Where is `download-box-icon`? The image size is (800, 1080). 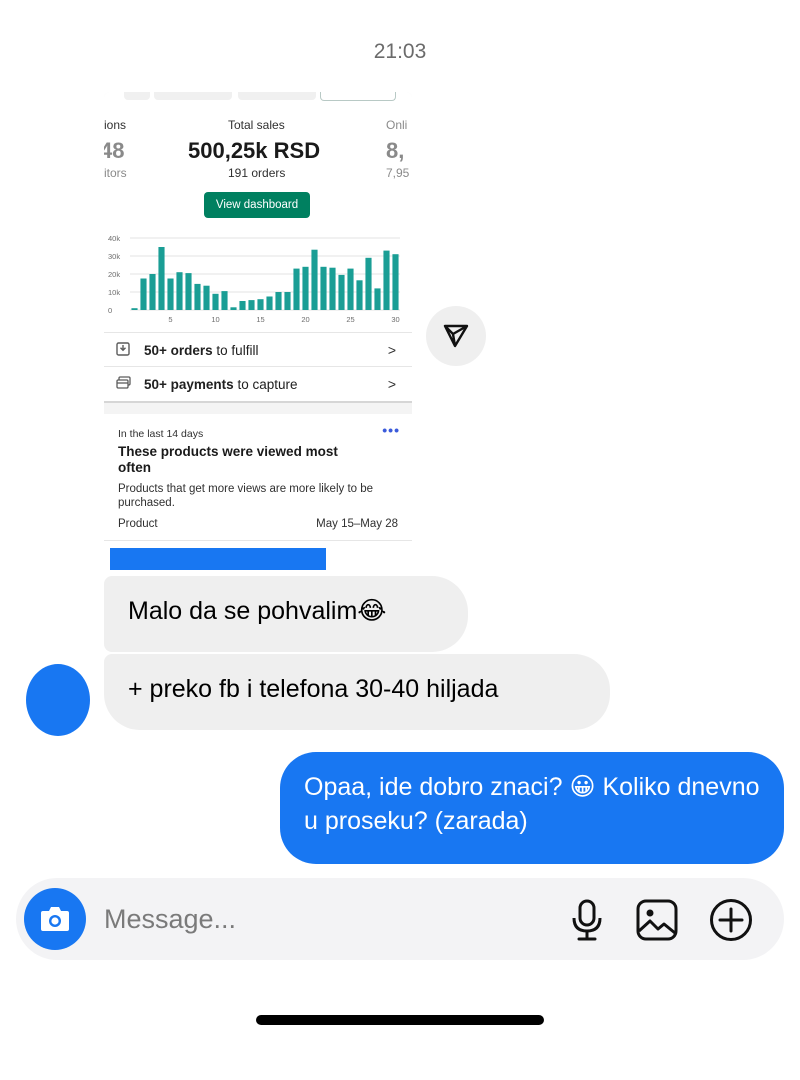
download-box-icon is located at coordinates (126, 350).